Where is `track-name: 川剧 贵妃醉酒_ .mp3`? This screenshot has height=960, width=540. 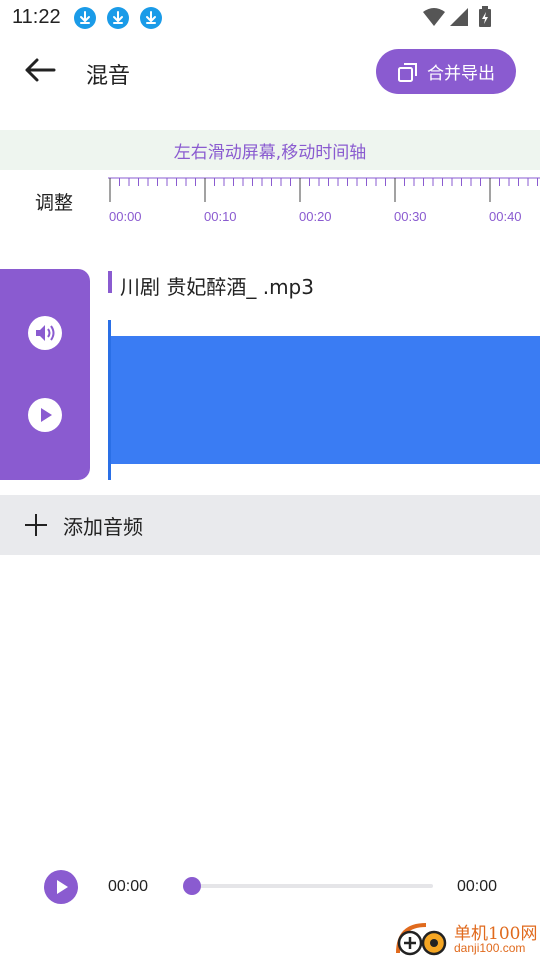
track-name: 川剧 贵妃醉酒_ .mp3 is located at coordinates (217, 287).